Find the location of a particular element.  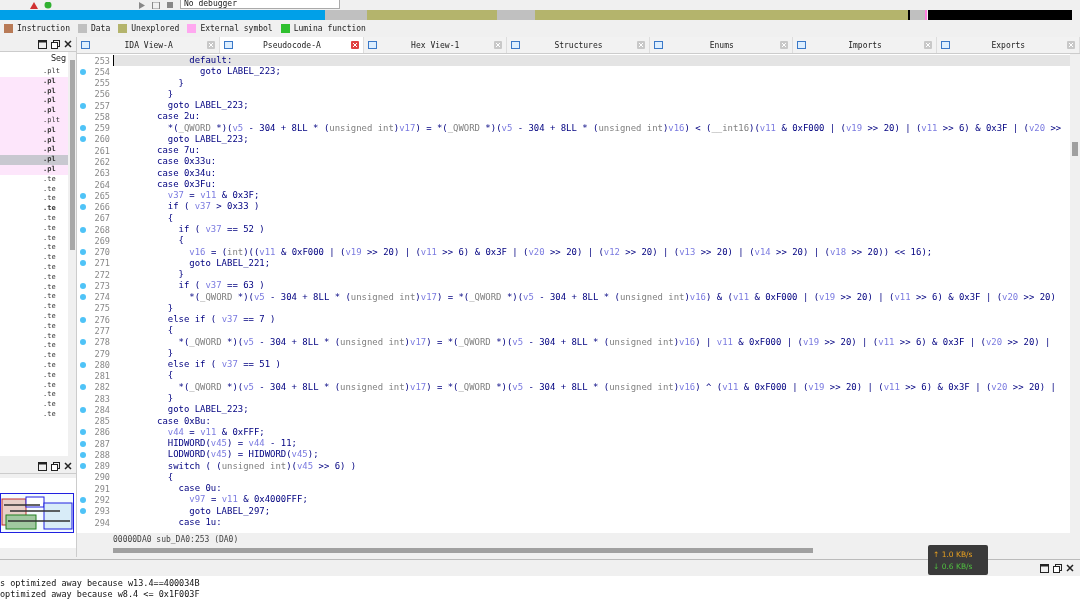

line-number: 289 is located at coordinates (102, 466).